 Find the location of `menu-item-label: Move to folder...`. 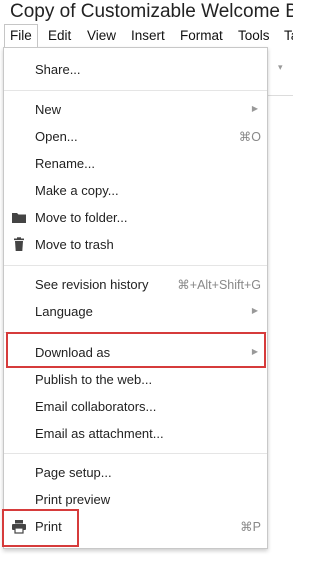

menu-item-label: Move to folder... is located at coordinates (81, 217).